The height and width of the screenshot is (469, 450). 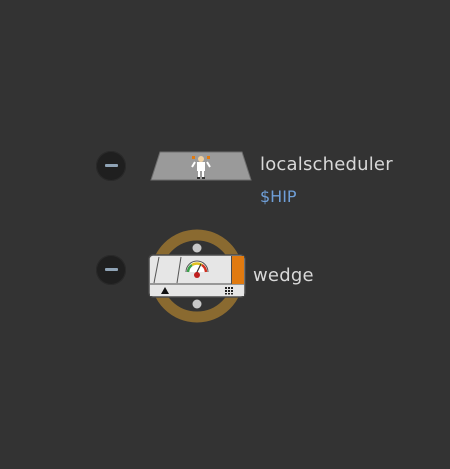 I want to click on node-name-label: localscheduler, so click(x=326, y=164).